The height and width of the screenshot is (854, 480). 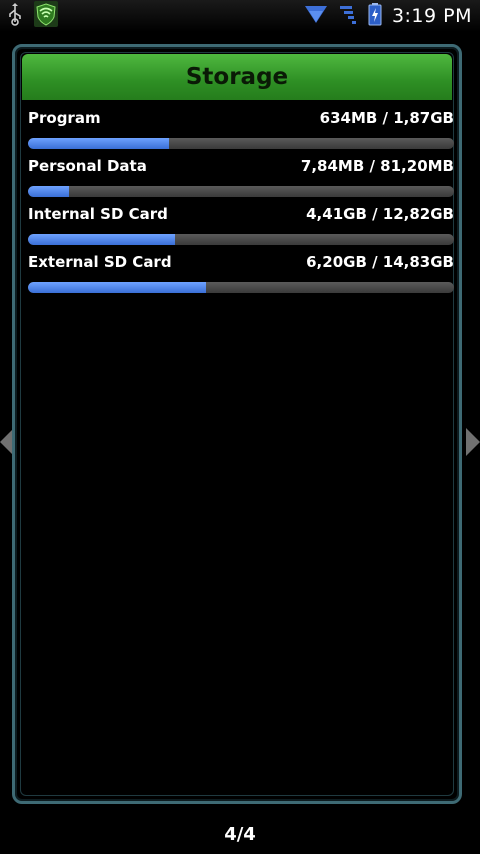 I want to click on storage-row-external-sd: External SD Card 6,20GB / 14,83GB, so click(x=240, y=277).